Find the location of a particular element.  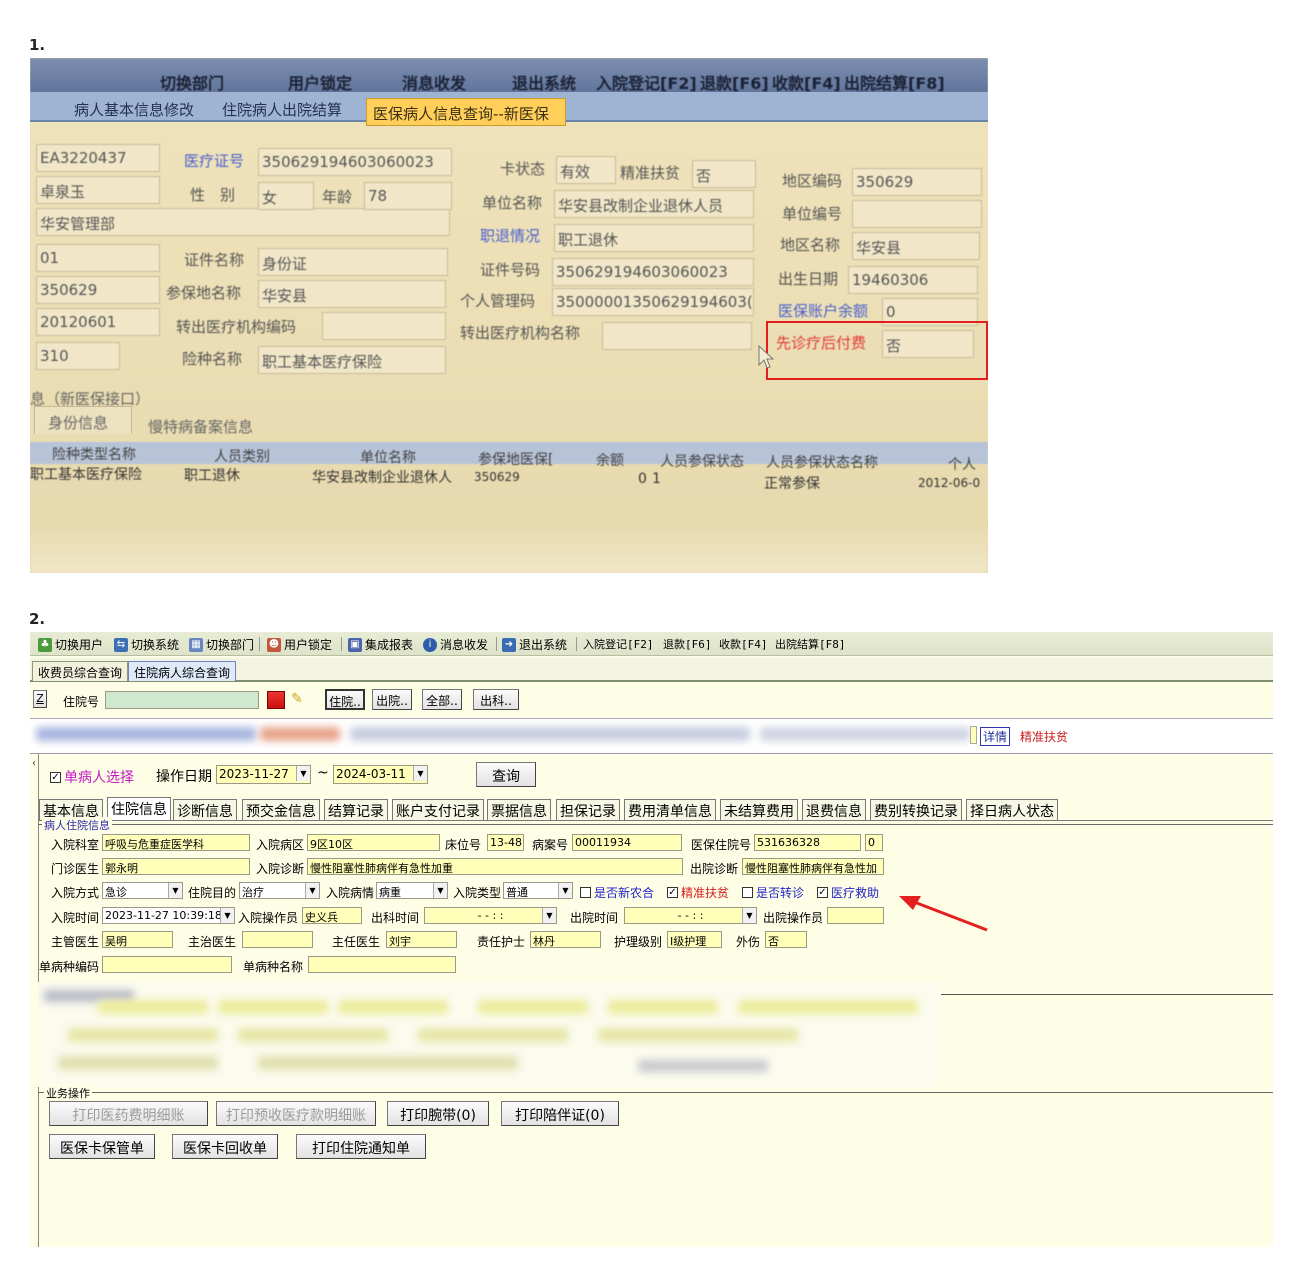

attending-doctor-field: 吴明 is located at coordinates (137, 939).